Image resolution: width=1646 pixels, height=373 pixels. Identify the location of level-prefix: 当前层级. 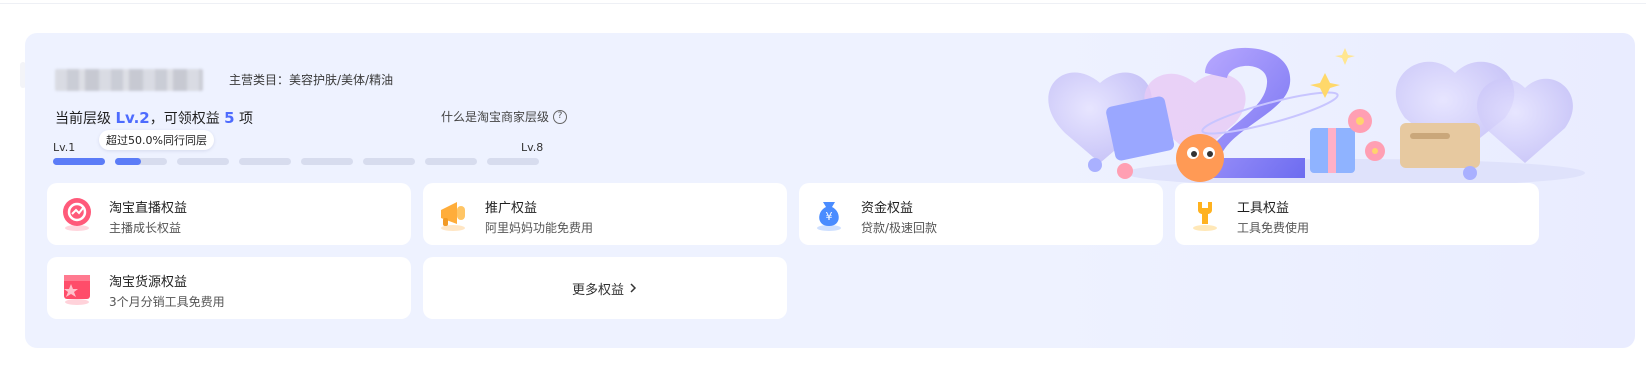
(83, 119).